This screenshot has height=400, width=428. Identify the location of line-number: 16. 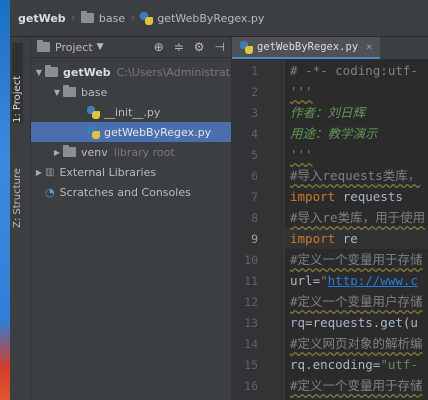
(251, 386).